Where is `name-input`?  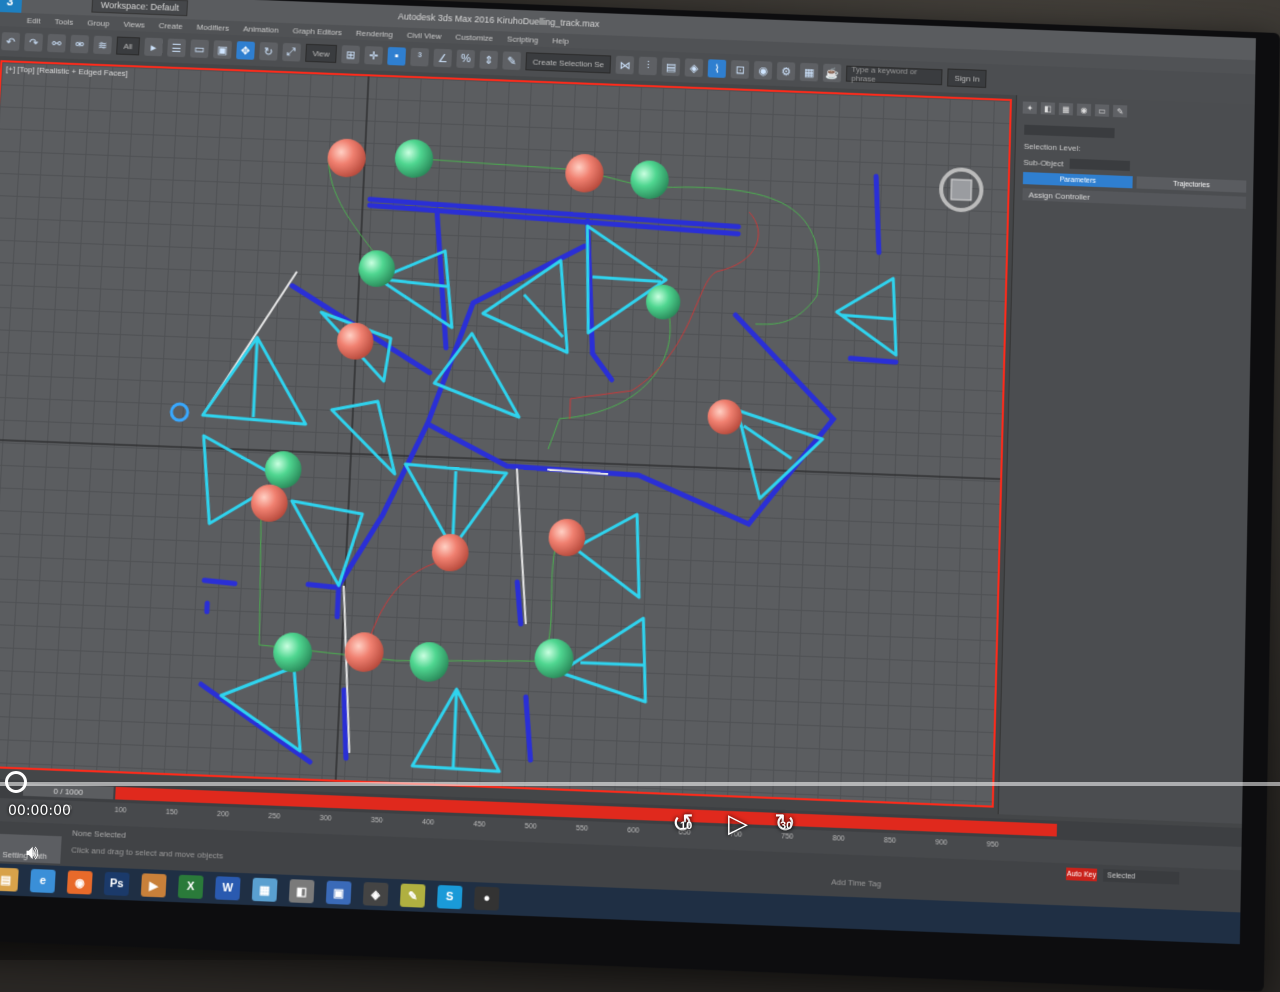
name-input is located at coordinates (1069, 132).